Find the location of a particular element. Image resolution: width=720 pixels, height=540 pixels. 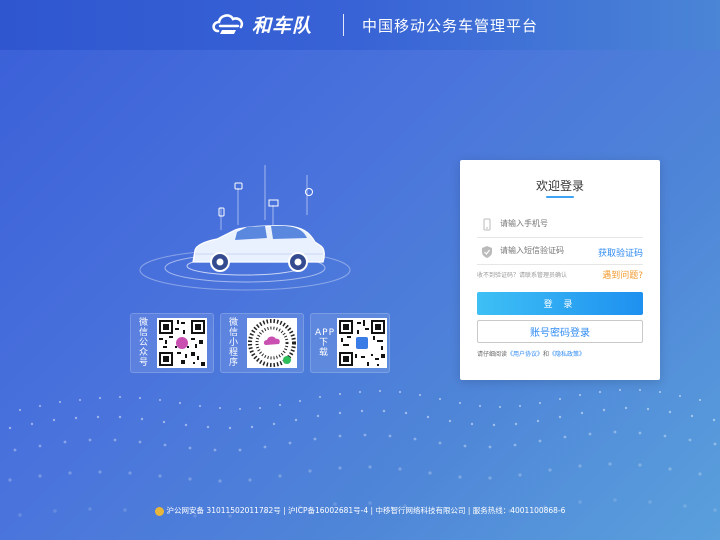

phone-icon is located at coordinates (487, 224).